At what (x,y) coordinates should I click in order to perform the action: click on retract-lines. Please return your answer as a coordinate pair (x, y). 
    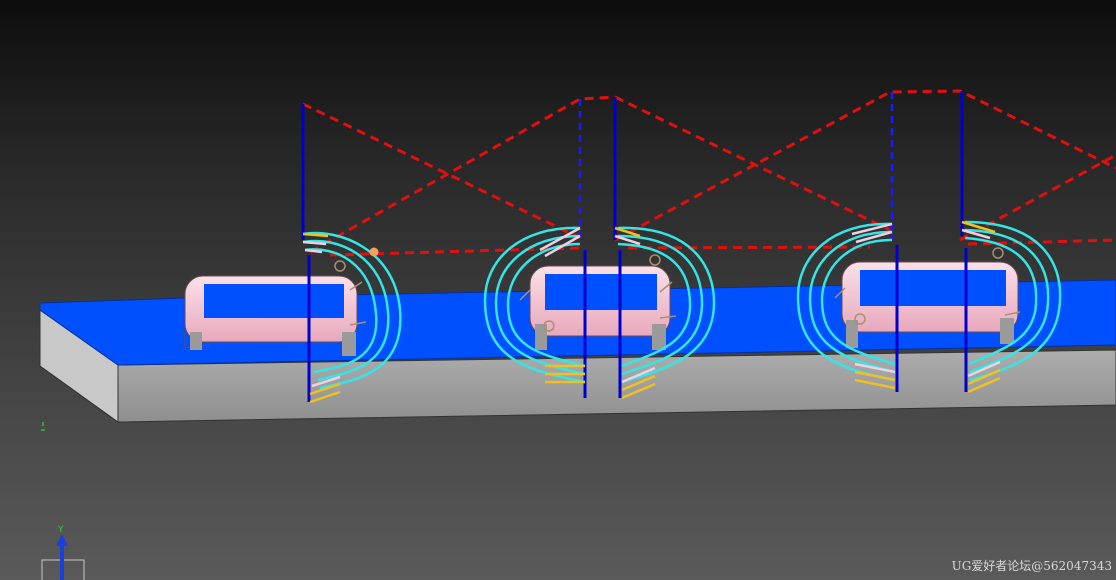
    Looking at the image, I should click on (736, 166).